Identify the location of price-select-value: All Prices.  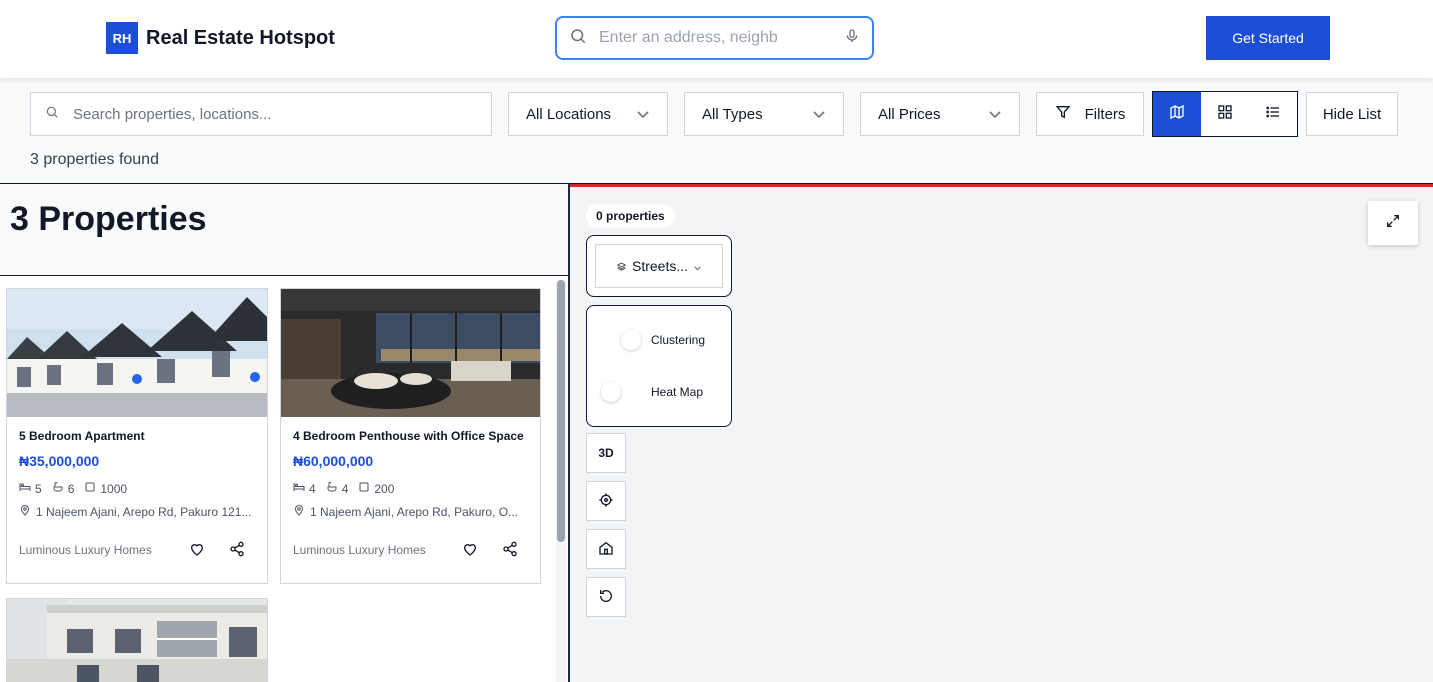
(909, 114).